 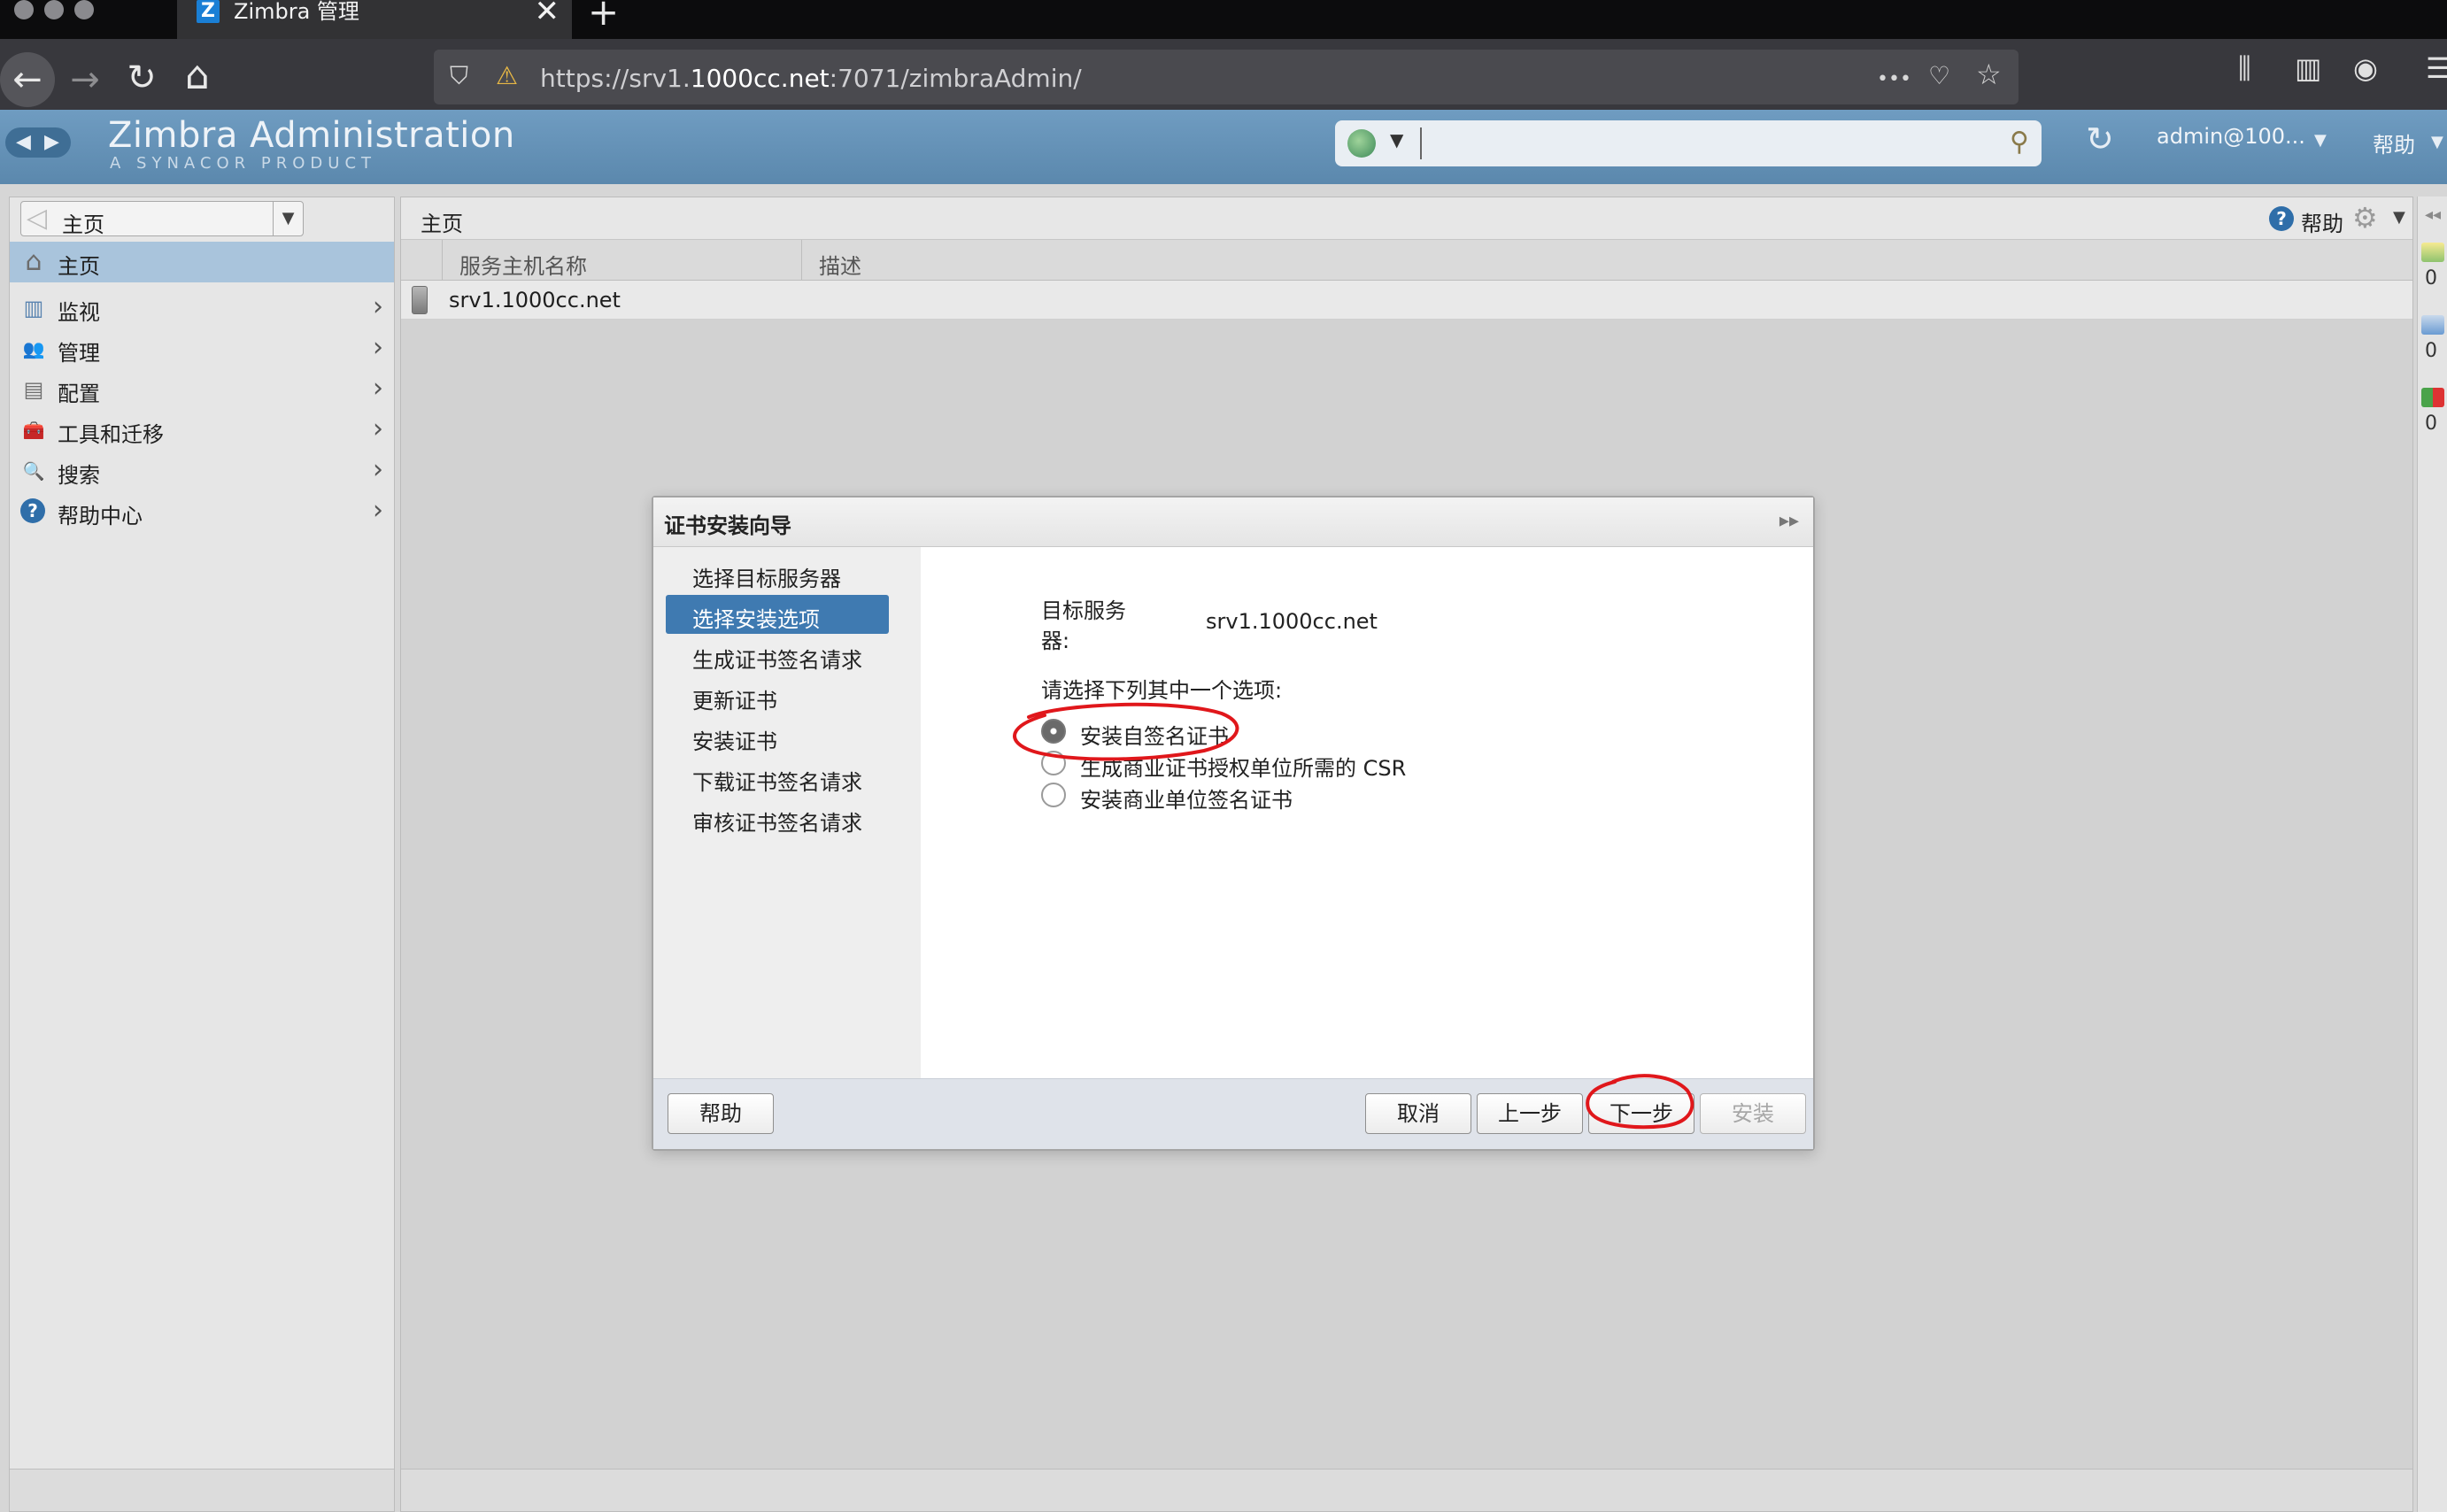 I want to click on wizard-step-install-cert: 安装证书, so click(x=777, y=736).